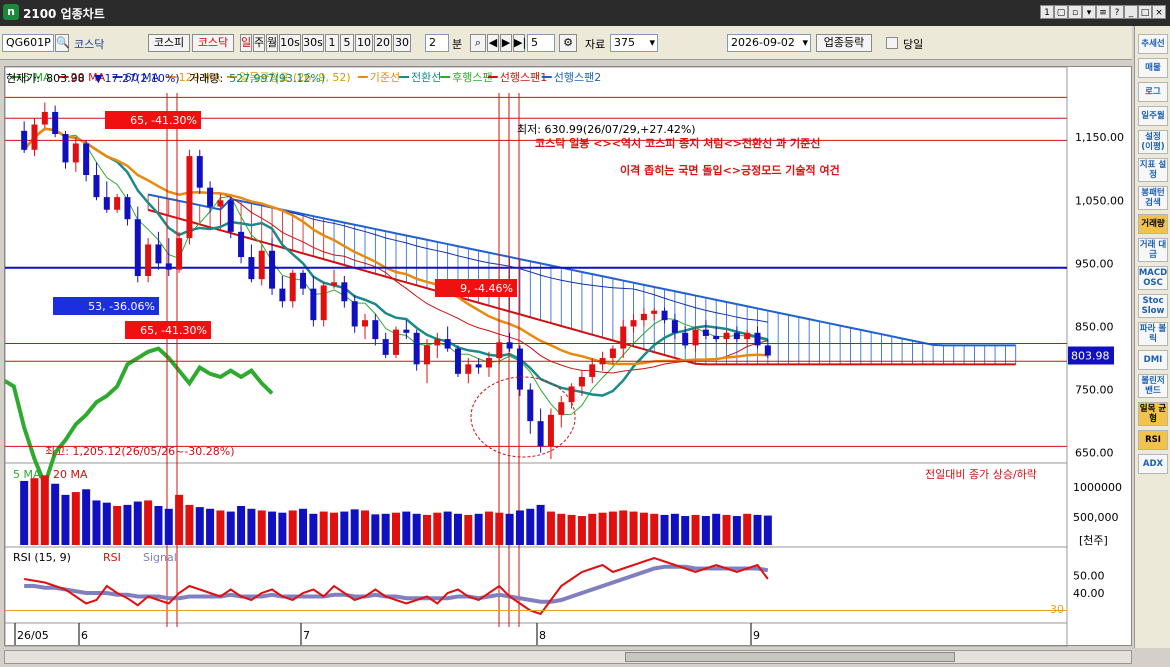  Describe the element at coordinates (790, 657) in the screenshot. I see `scroll-thumb` at that location.